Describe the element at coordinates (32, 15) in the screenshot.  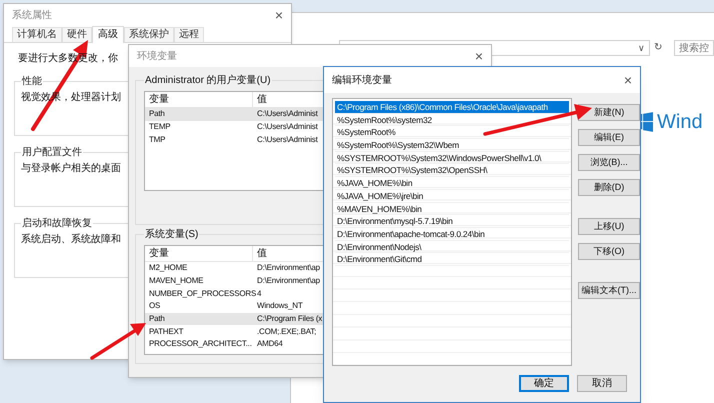
I see `window-title: 系统属性` at that location.